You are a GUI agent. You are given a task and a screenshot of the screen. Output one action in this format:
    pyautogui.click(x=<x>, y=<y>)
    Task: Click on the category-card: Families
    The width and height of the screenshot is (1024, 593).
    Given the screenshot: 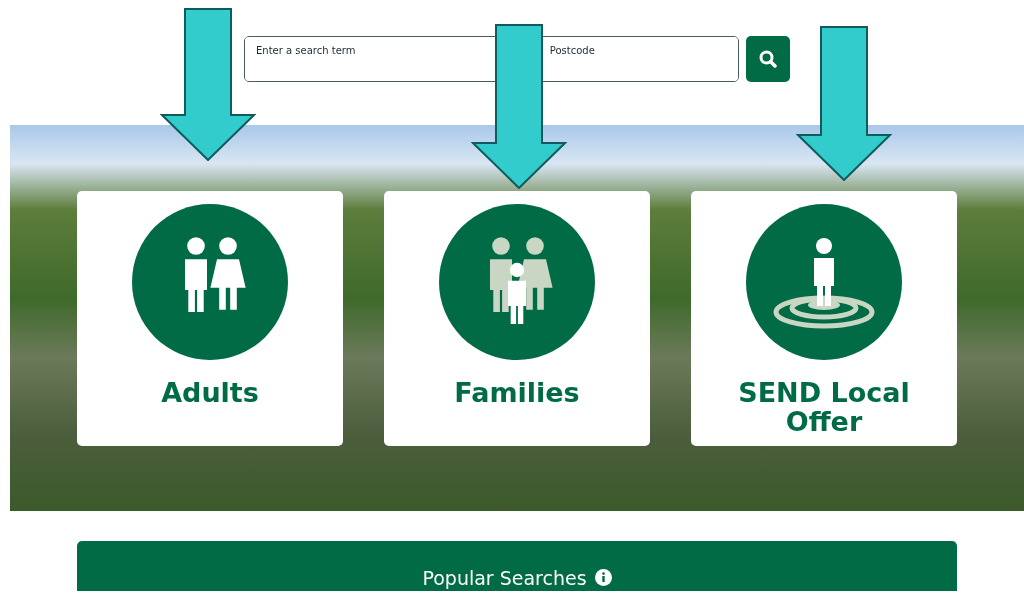 What is the action you would take?
    pyautogui.click(x=517, y=318)
    